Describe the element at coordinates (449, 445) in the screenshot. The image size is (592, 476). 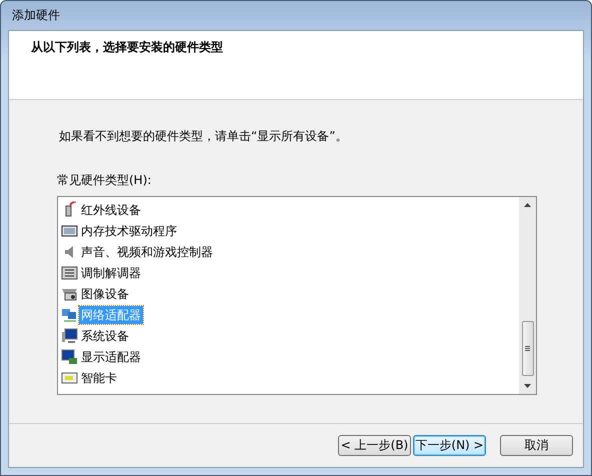
I see `next-button: 下一步(N) >` at that location.